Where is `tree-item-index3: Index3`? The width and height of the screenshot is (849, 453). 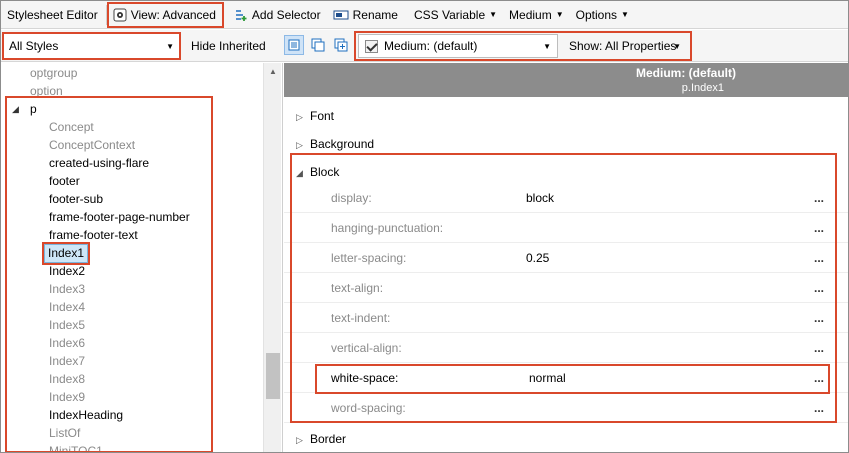 tree-item-index3: Index3 is located at coordinates (67, 289).